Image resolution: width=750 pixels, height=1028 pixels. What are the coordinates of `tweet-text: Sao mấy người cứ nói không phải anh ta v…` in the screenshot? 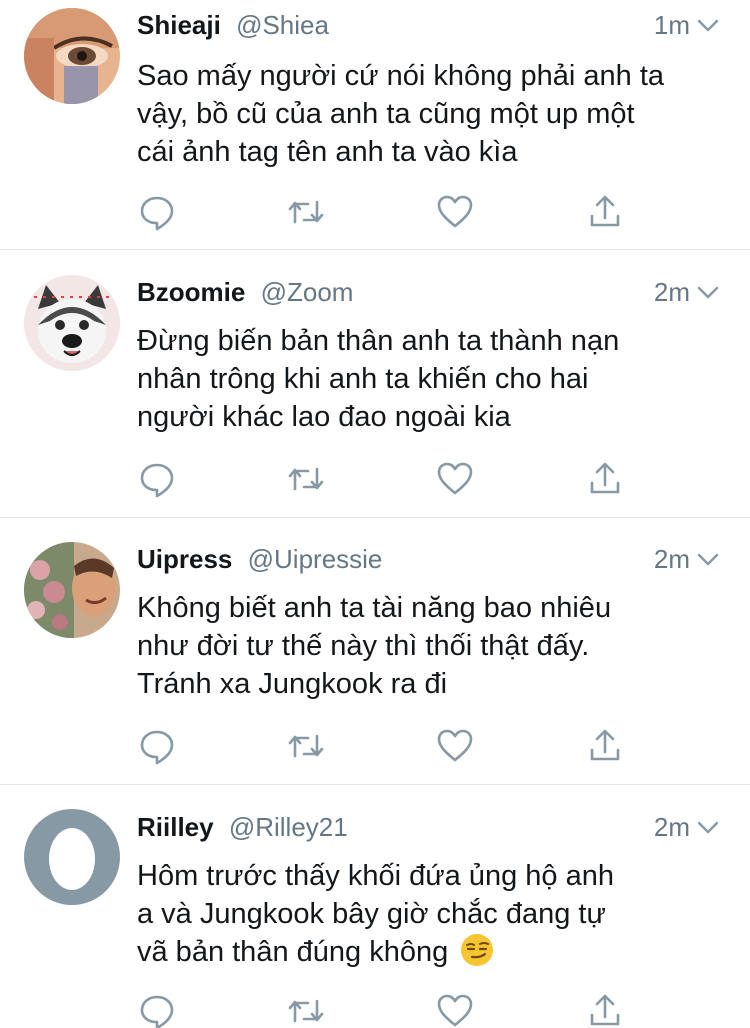 It's located at (432, 114).